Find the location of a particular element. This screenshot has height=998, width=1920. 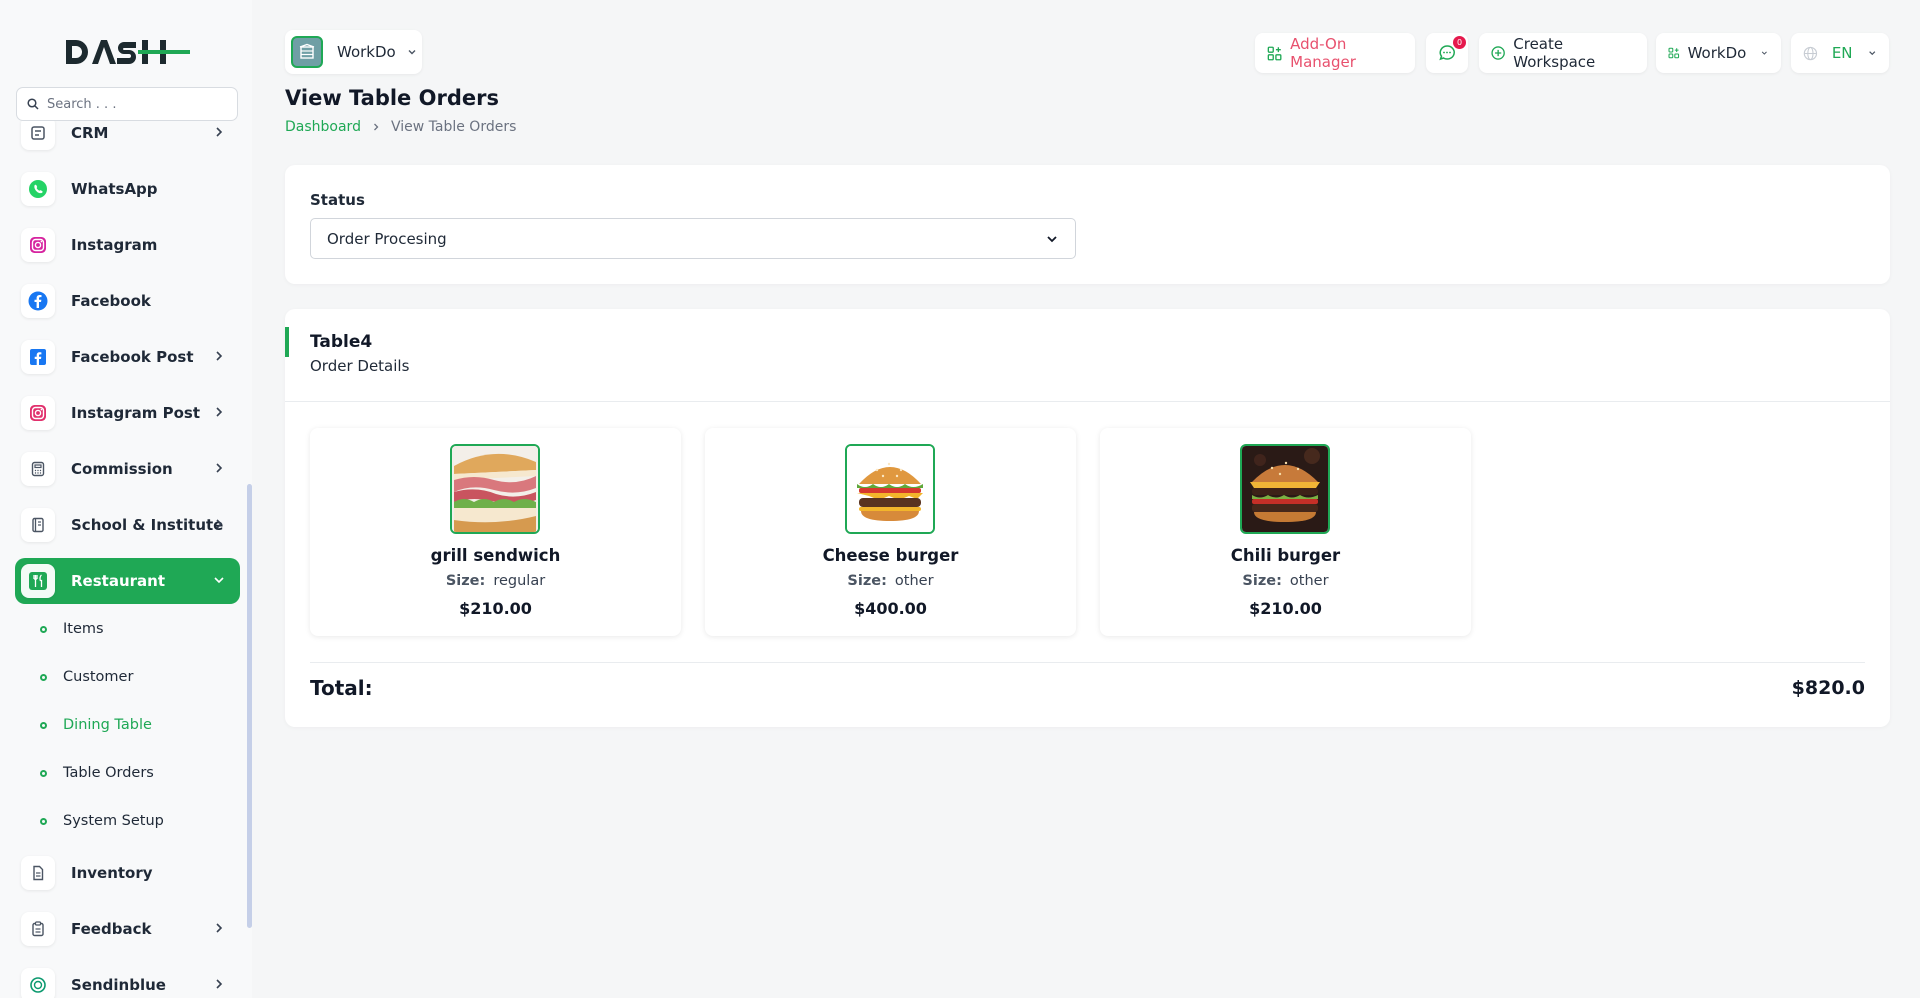

sidebar-item-label: Restaurant is located at coordinates (118, 581).